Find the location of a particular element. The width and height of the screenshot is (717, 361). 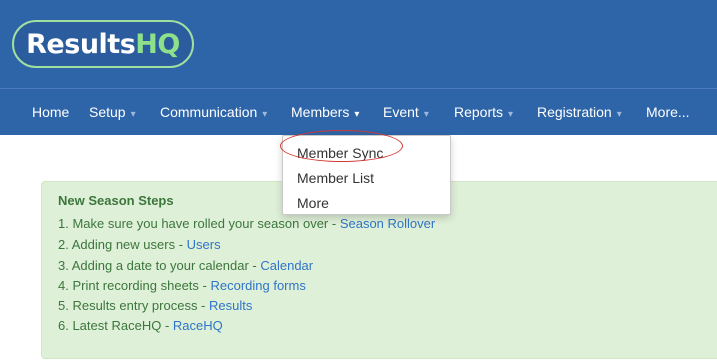

step-item: 5. Results entry process - Results is located at coordinates (155, 305).